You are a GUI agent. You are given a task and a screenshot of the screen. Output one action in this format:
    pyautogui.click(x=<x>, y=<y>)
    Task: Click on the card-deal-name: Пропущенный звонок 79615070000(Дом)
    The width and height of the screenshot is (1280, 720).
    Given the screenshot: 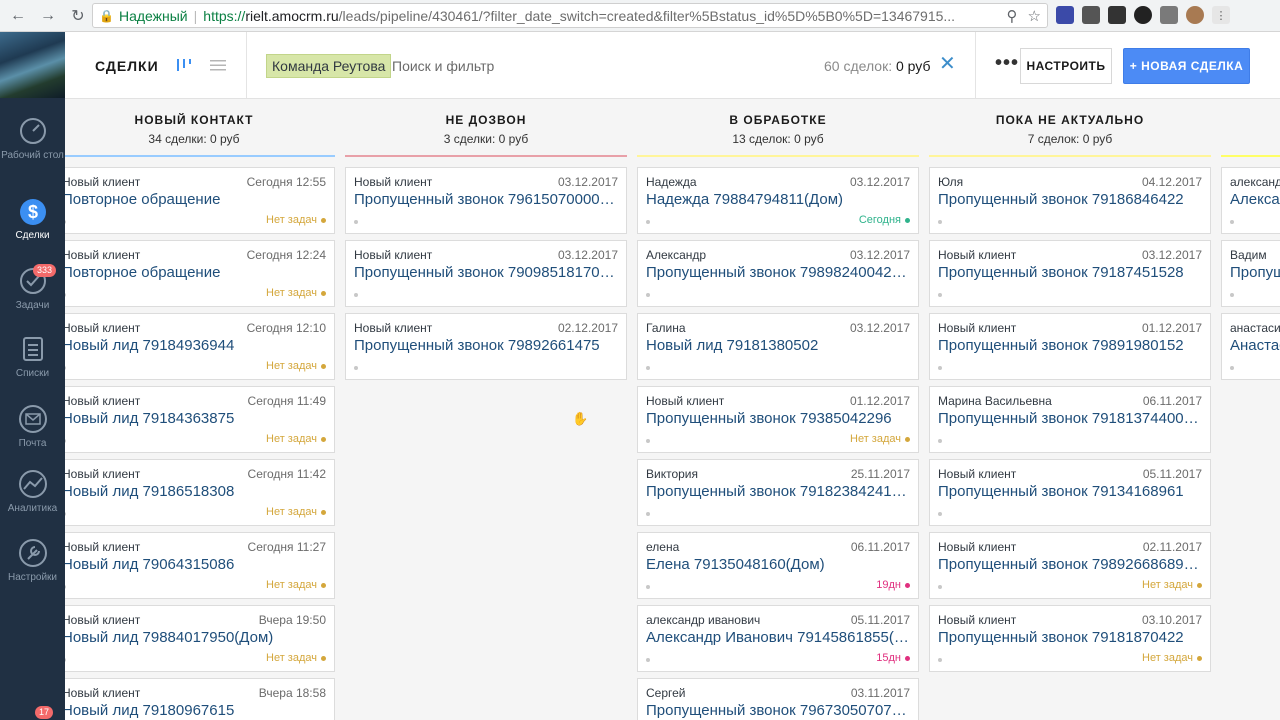 What is the action you would take?
    pyautogui.click(x=486, y=199)
    